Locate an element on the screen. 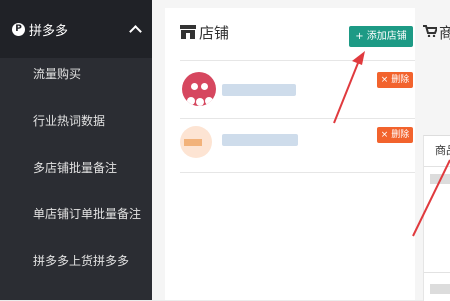 The width and height of the screenshot is (450, 301). sidebar-item-label: 拼多多上货拼多多 is located at coordinates (81, 261).